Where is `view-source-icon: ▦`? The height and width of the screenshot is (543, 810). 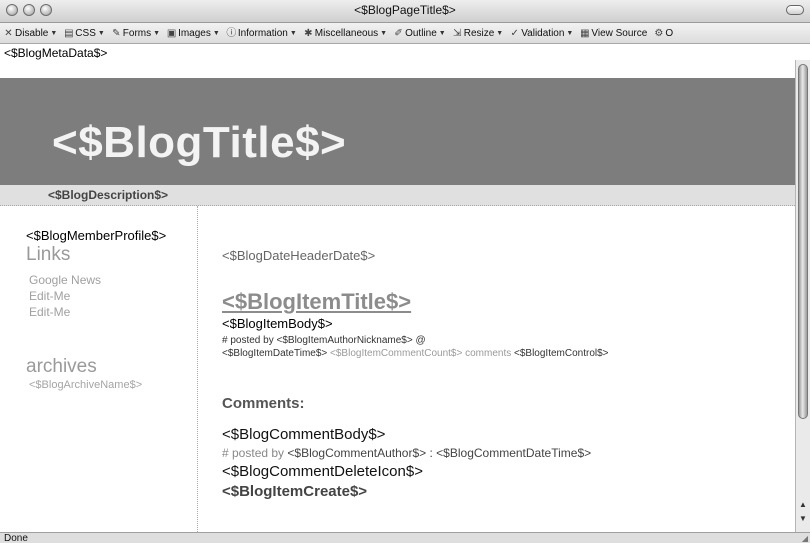
view-source-icon: ▦ is located at coordinates (585, 33).